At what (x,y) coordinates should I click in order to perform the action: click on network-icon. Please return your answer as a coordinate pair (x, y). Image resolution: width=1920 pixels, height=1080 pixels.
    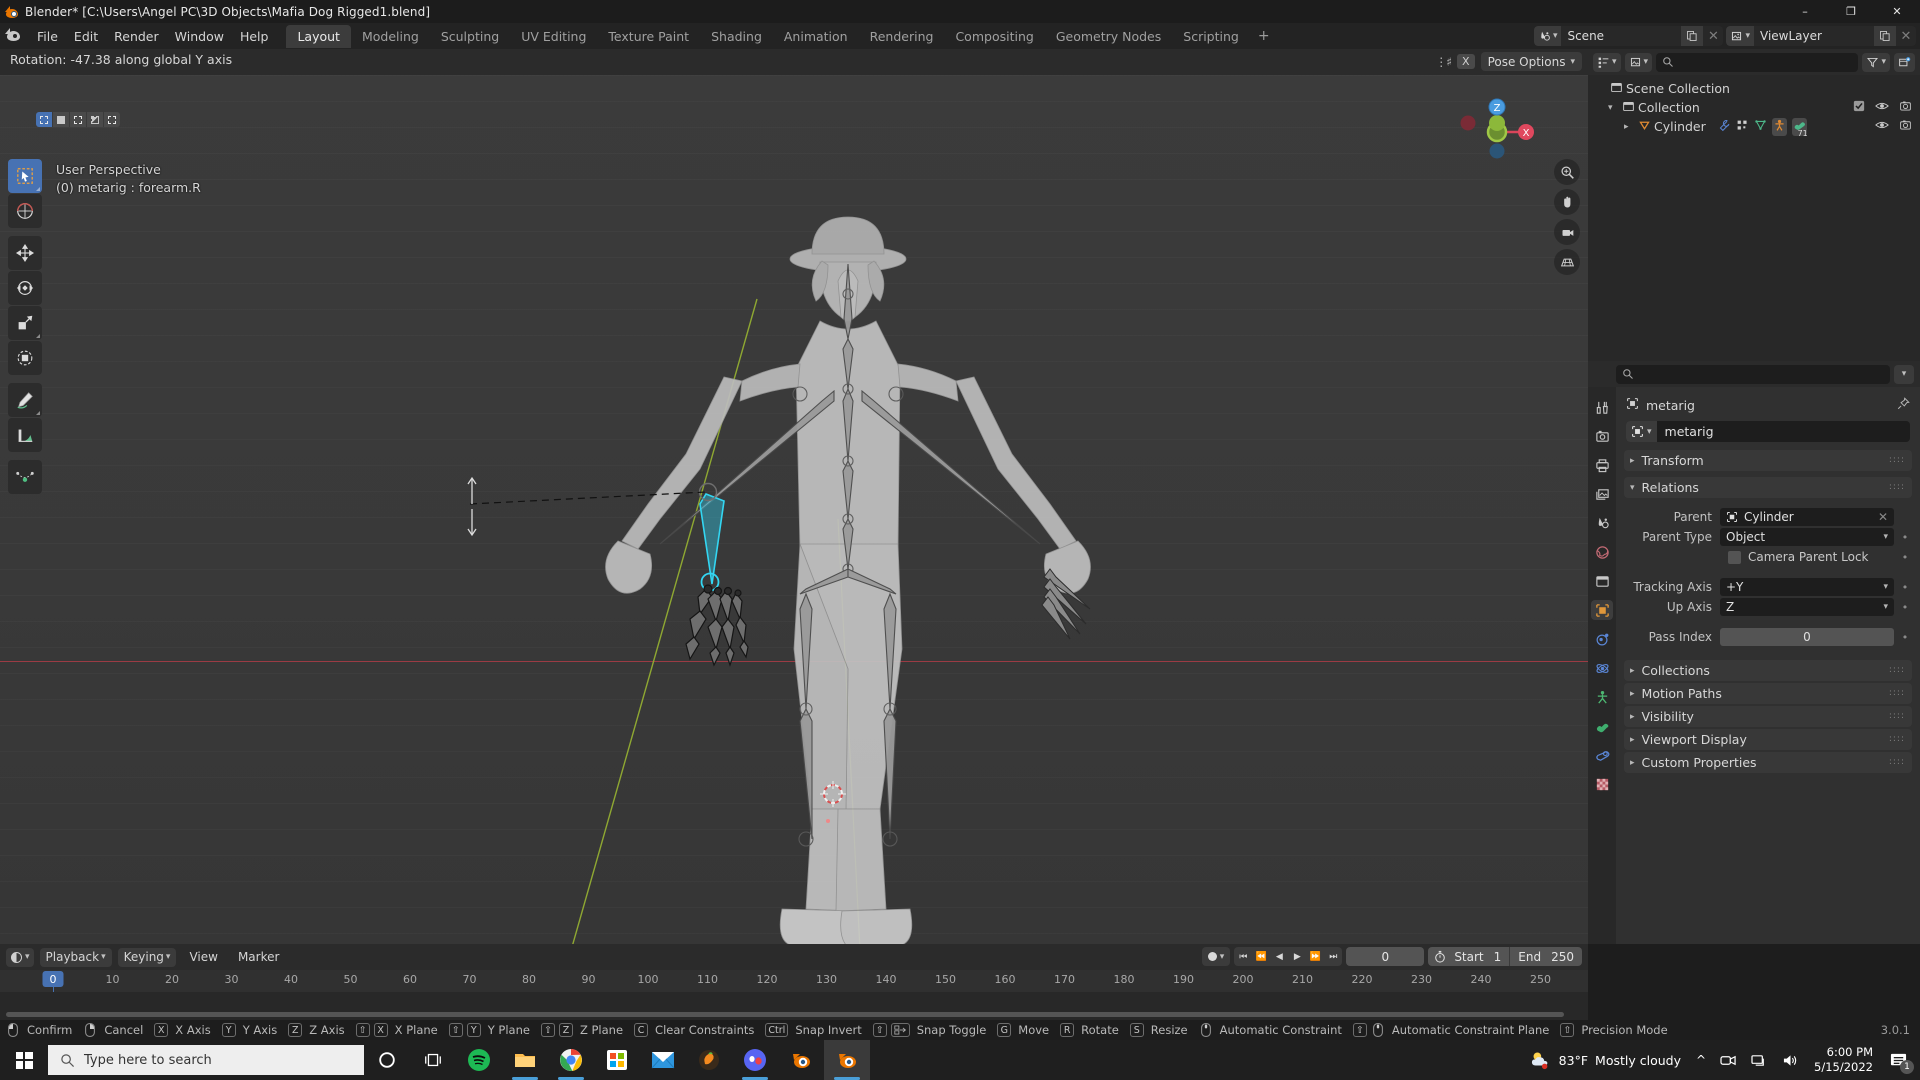
    Looking at the image, I should click on (1759, 1060).